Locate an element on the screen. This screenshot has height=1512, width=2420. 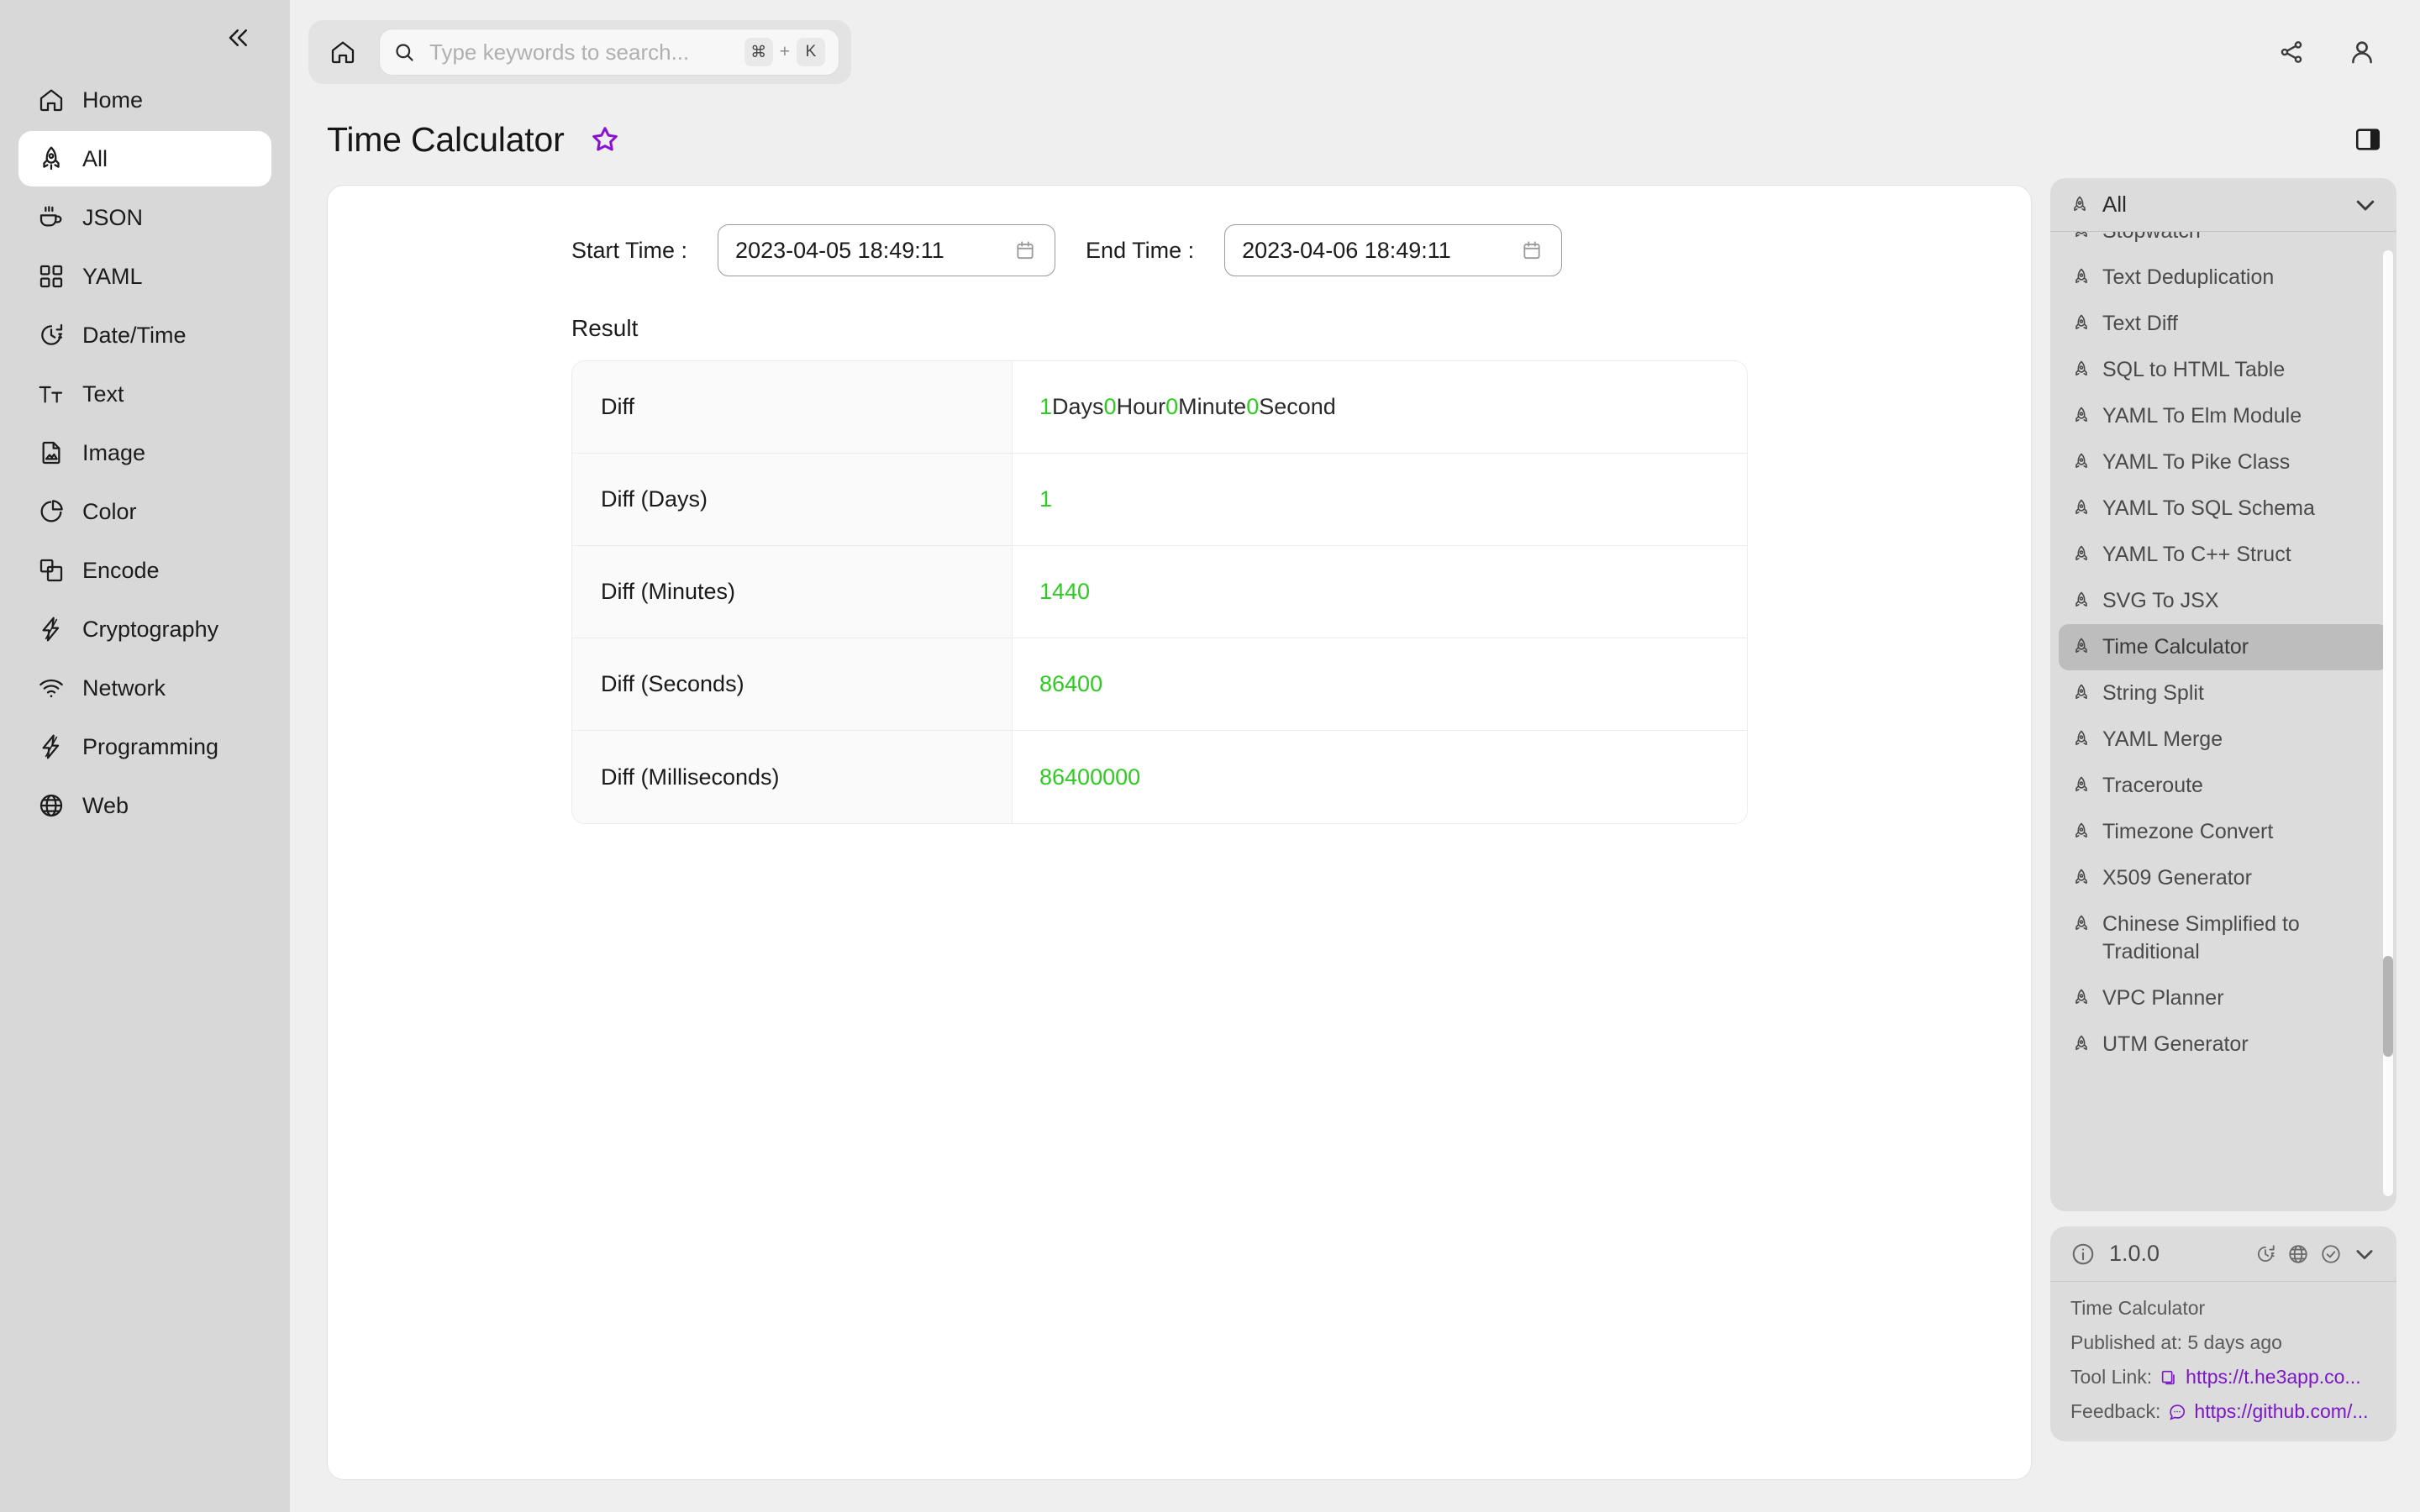
tool-list-item-label: Time Calculator is located at coordinates (2175, 647).